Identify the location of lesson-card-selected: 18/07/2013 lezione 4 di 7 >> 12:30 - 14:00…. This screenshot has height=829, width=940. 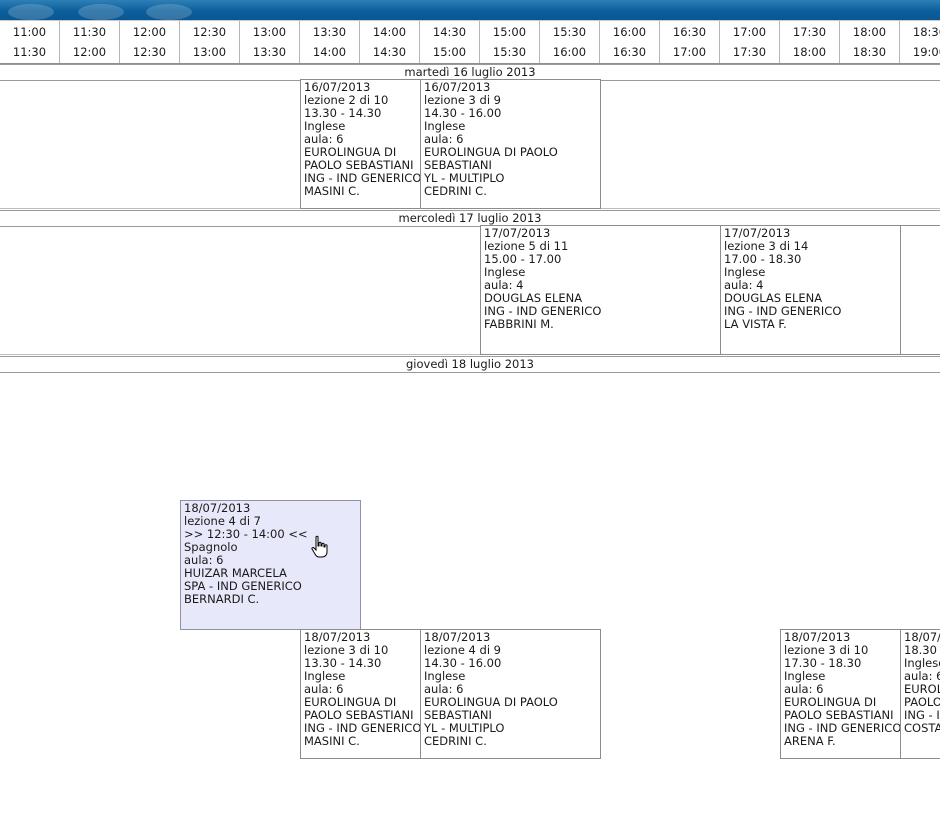
(270, 565).